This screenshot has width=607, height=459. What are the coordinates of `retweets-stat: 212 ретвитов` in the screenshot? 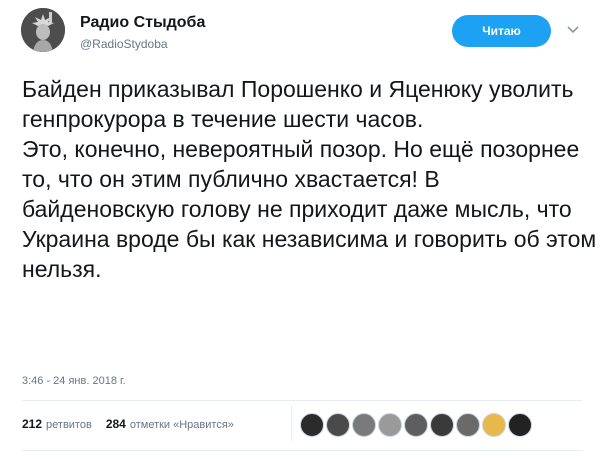 It's located at (57, 424).